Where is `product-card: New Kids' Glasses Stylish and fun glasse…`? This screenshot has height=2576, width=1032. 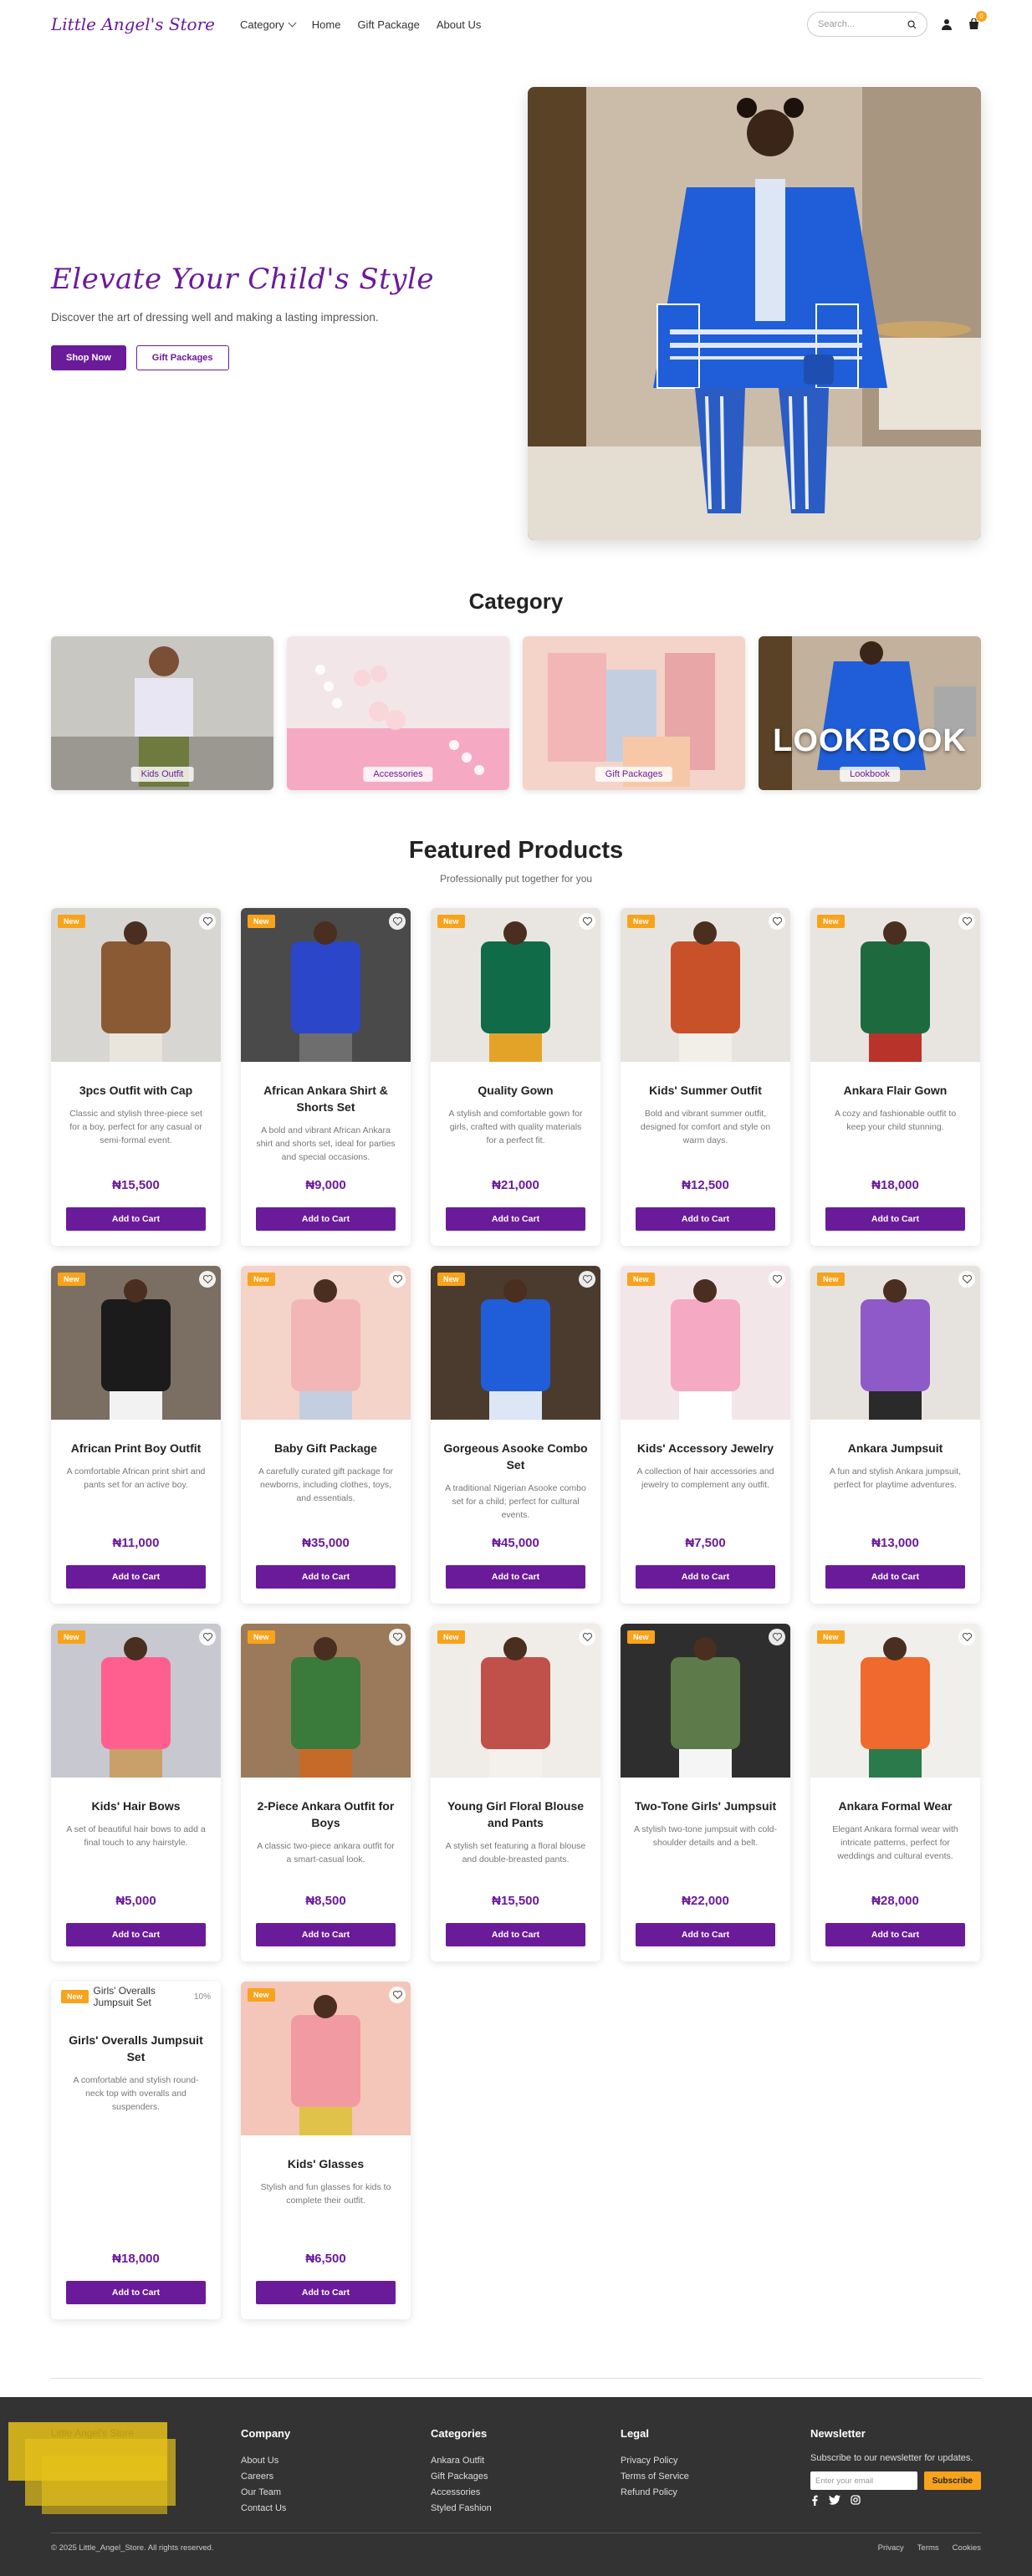 product-card: New Kids' Glasses Stylish and fun glasse… is located at coordinates (326, 2150).